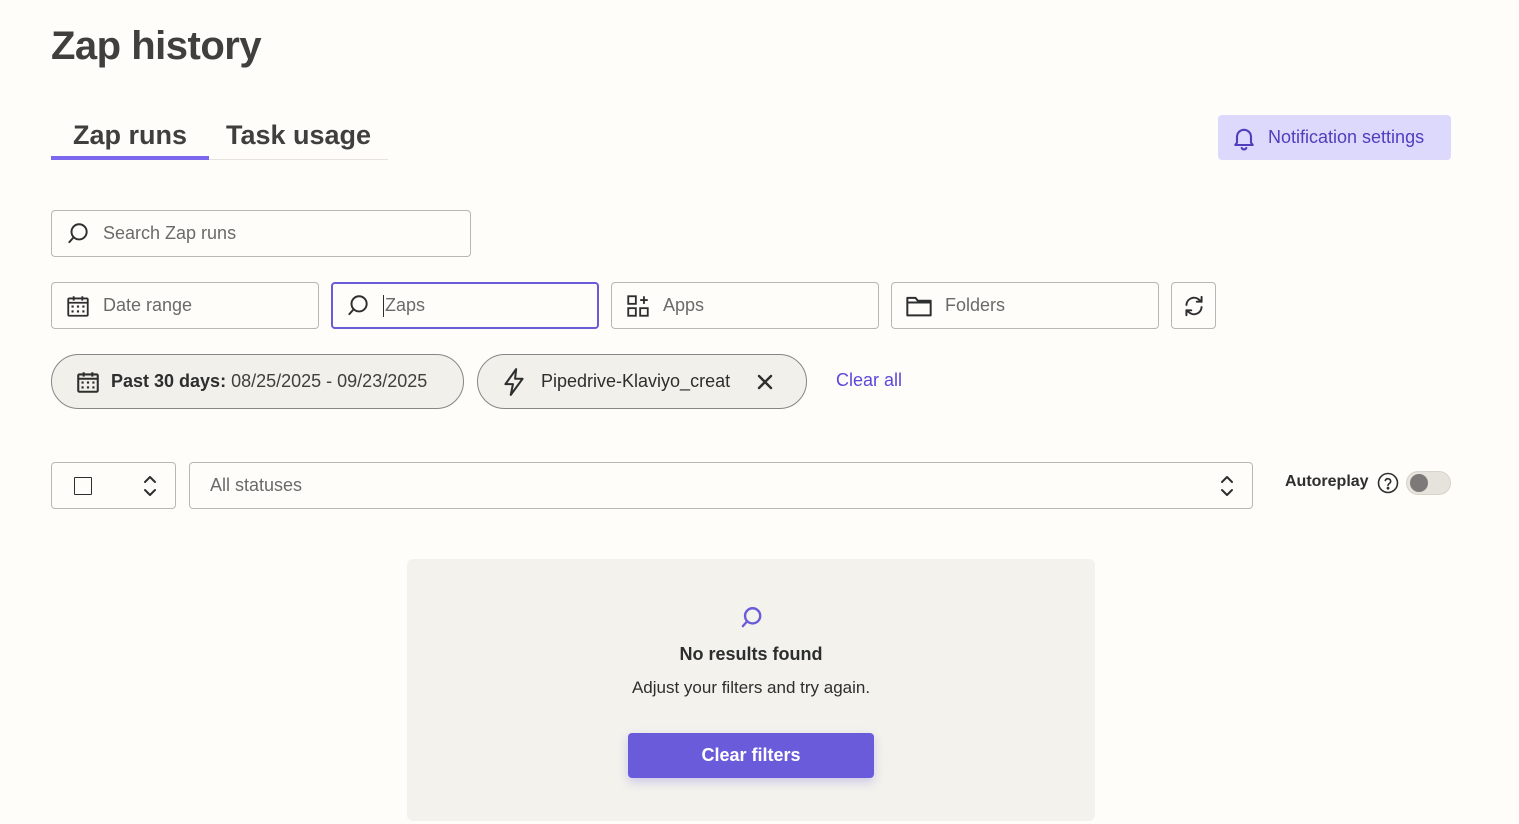  What do you see at coordinates (465, 305) in the screenshot?
I see `zaps-filter-input: Zaps` at bounding box center [465, 305].